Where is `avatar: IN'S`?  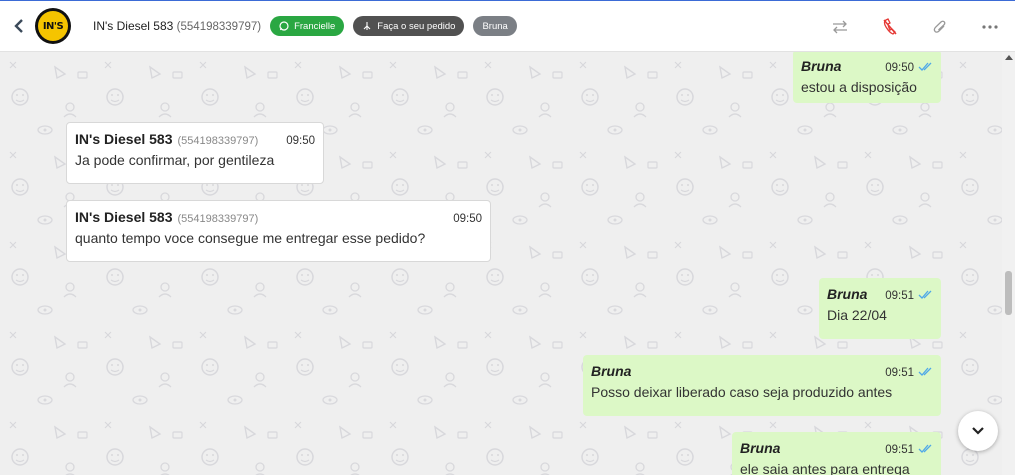
avatar: IN'S is located at coordinates (53, 26).